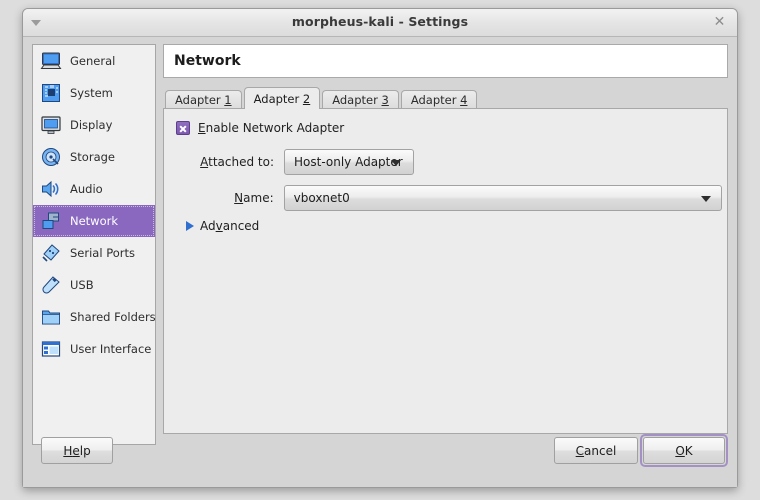 This screenshot has height=500, width=760. Describe the element at coordinates (51, 60) in the screenshot. I see `monitor-icon` at that location.